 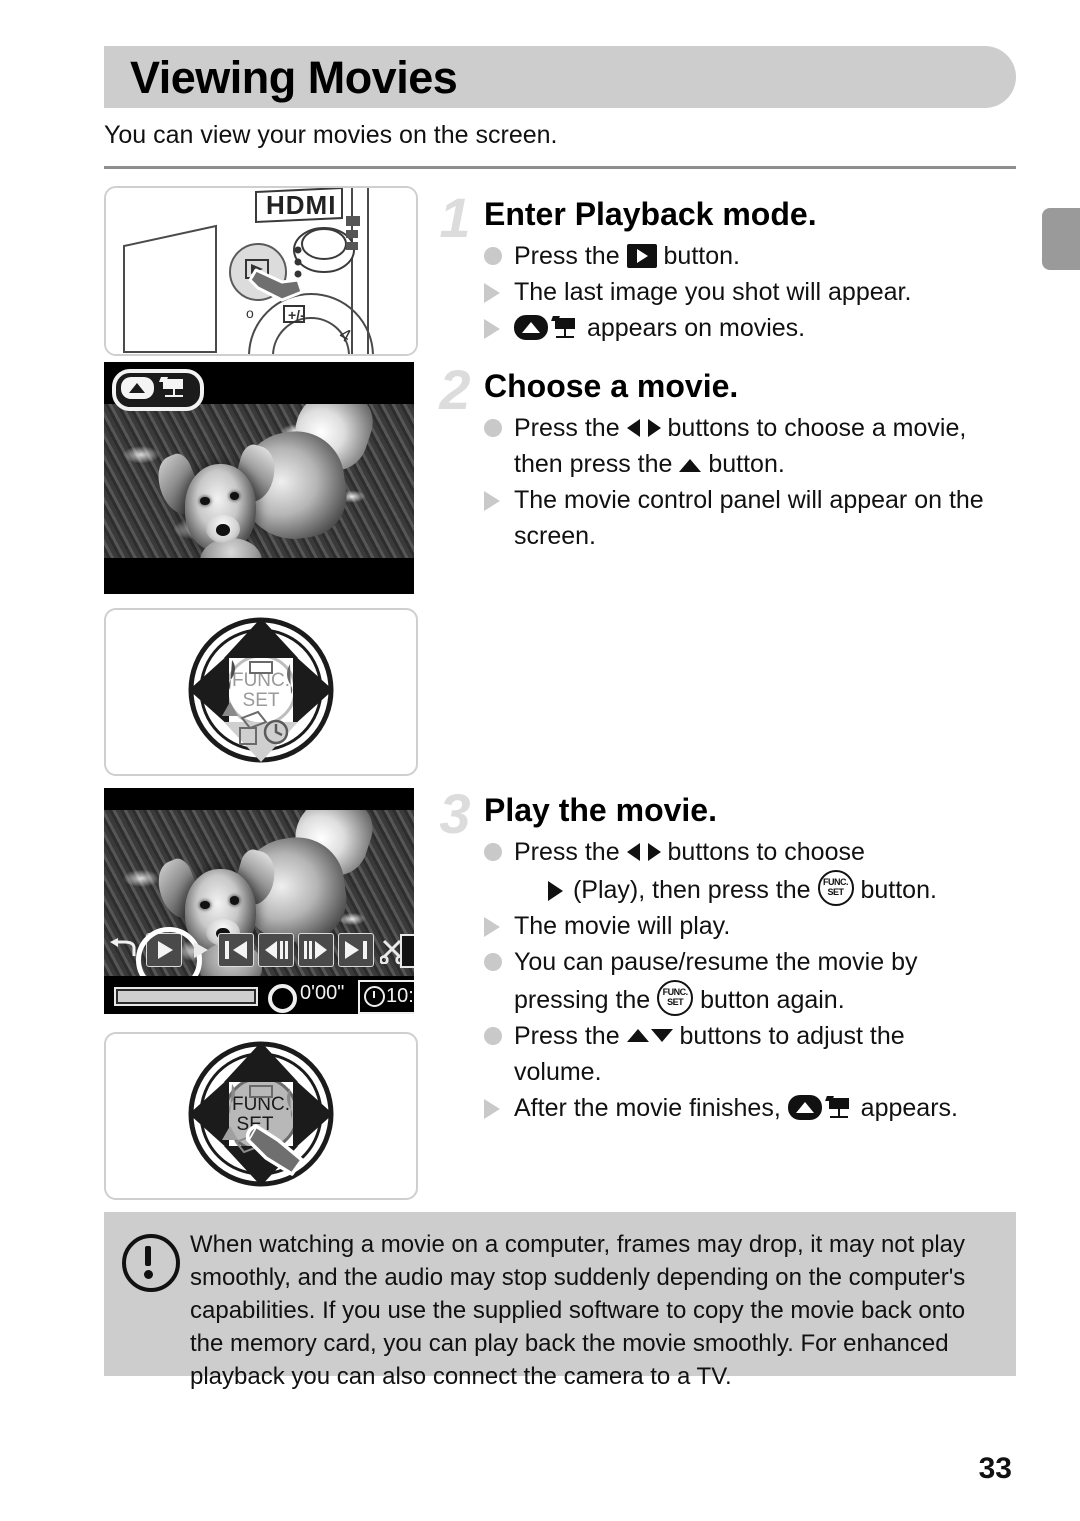 I want to click on letterbox-bottom, so click(x=259, y=576).